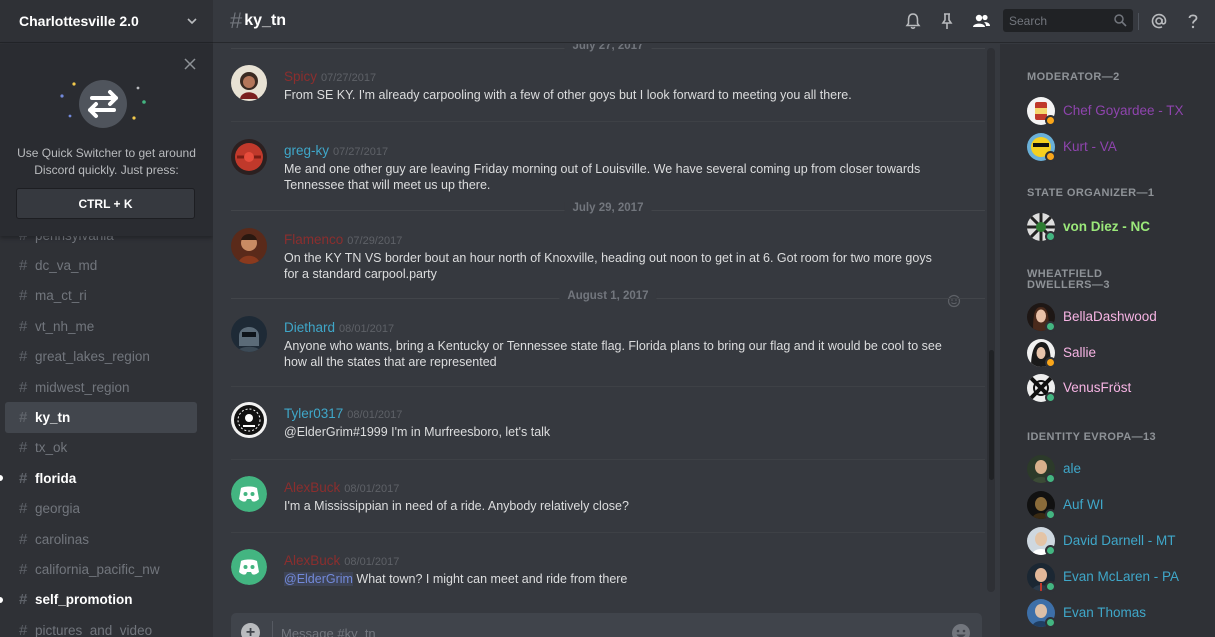  Describe the element at coordinates (101, 265) in the screenshot. I see `channel-item: # dc_va_md` at that location.